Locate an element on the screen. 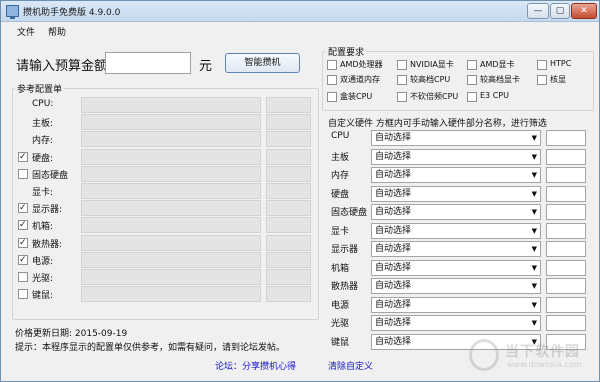 The width and height of the screenshot is (600, 382). custom-row-label: 键鼠 is located at coordinates (340, 343).